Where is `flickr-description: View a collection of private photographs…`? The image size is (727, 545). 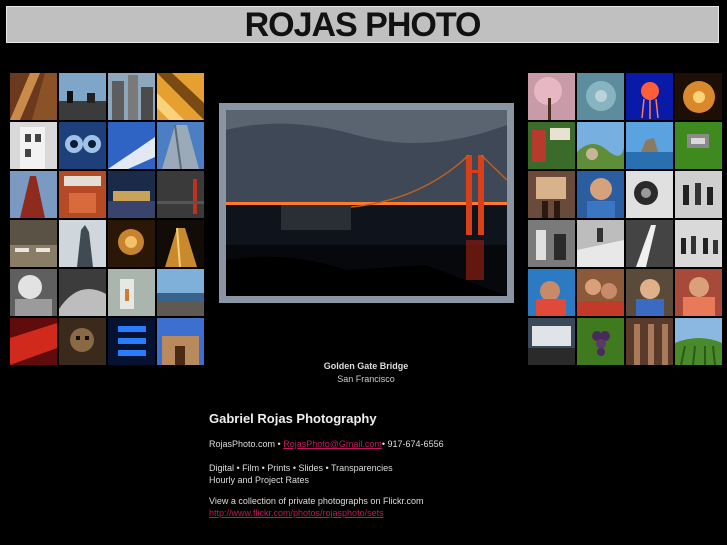 flickr-description: View a collection of private photographs… is located at coordinates (316, 501).